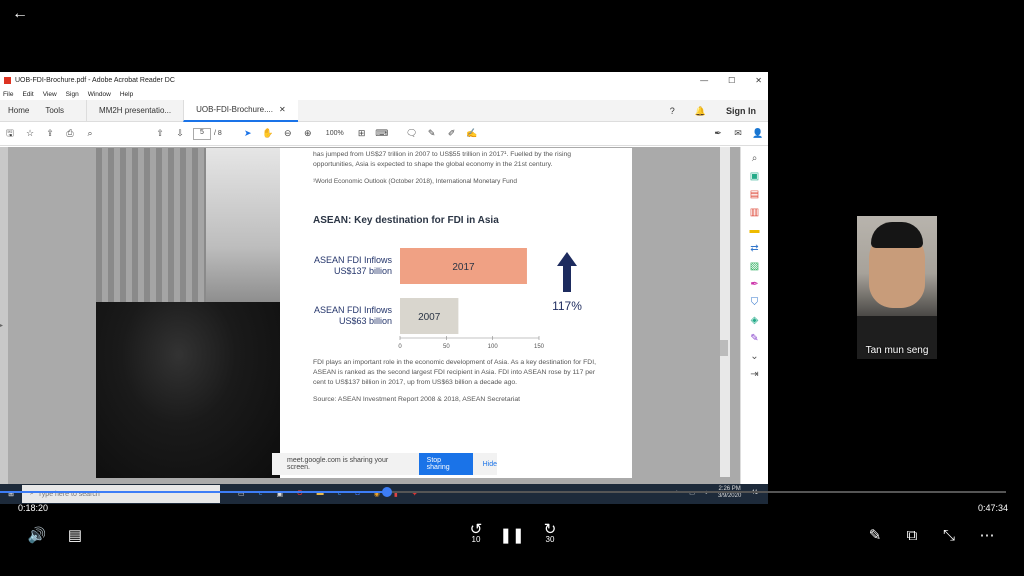 This screenshot has width=1024, height=576. What do you see at coordinates (99, 94) in the screenshot?
I see `menu-window: Window` at bounding box center [99, 94].